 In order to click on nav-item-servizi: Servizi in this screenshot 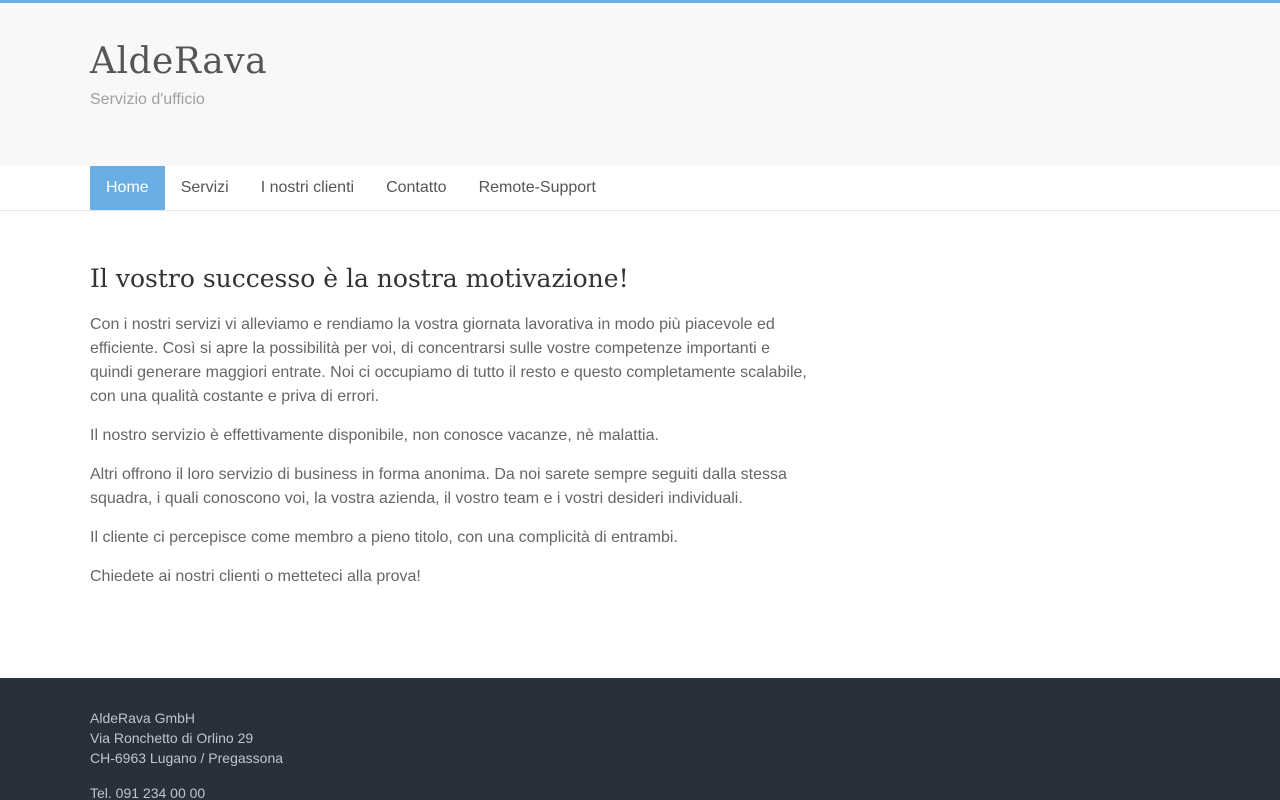, I will do `click(205, 188)`.